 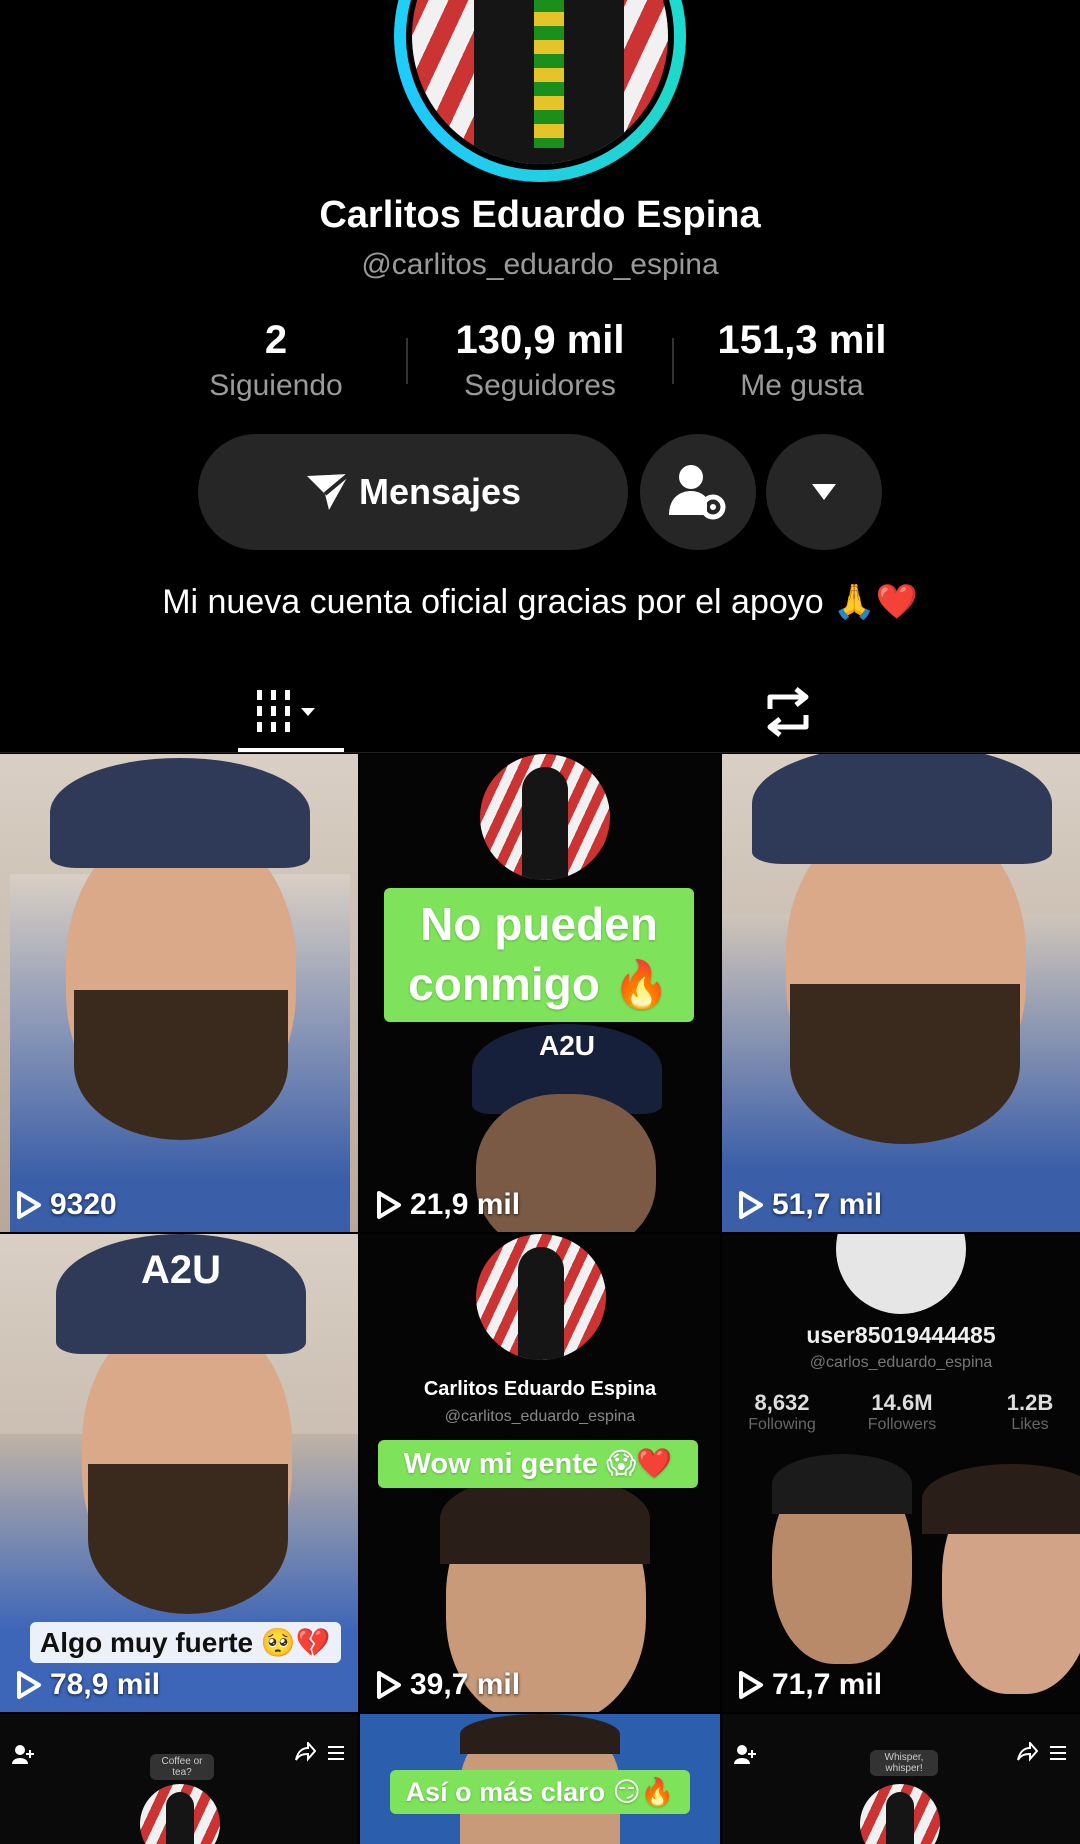 I want to click on inner-profile-name: Carlitos Eduardo Espina, so click(x=540, y=1389).